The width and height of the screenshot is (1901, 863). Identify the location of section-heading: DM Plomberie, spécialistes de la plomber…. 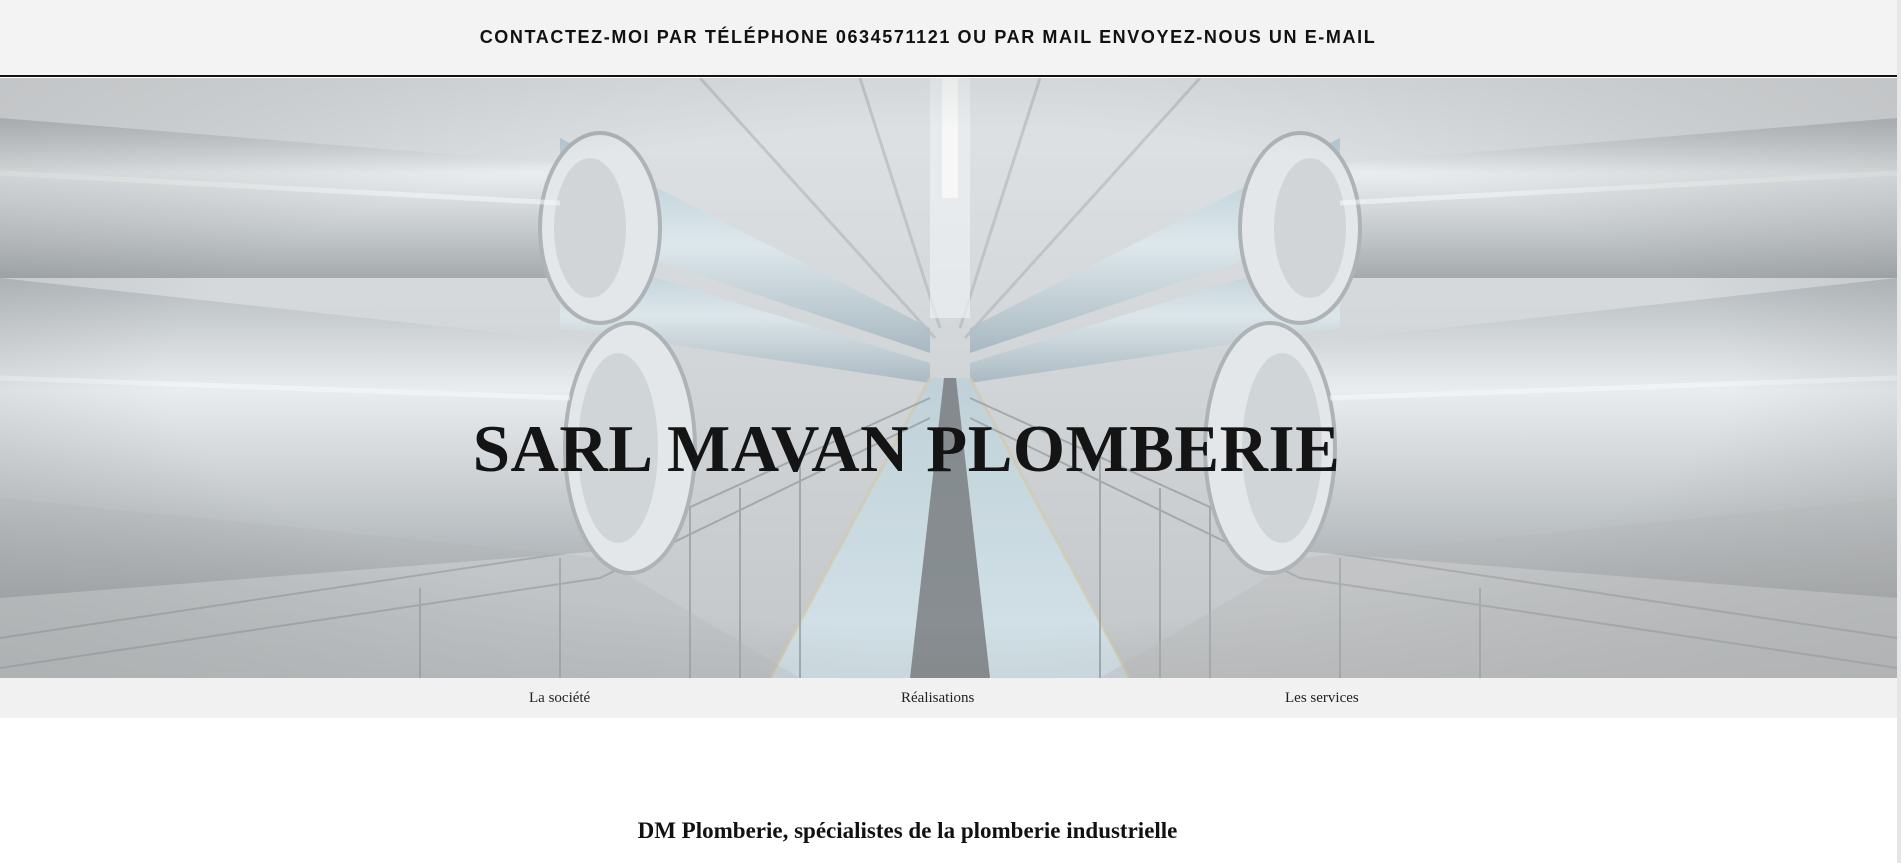
(907, 830).